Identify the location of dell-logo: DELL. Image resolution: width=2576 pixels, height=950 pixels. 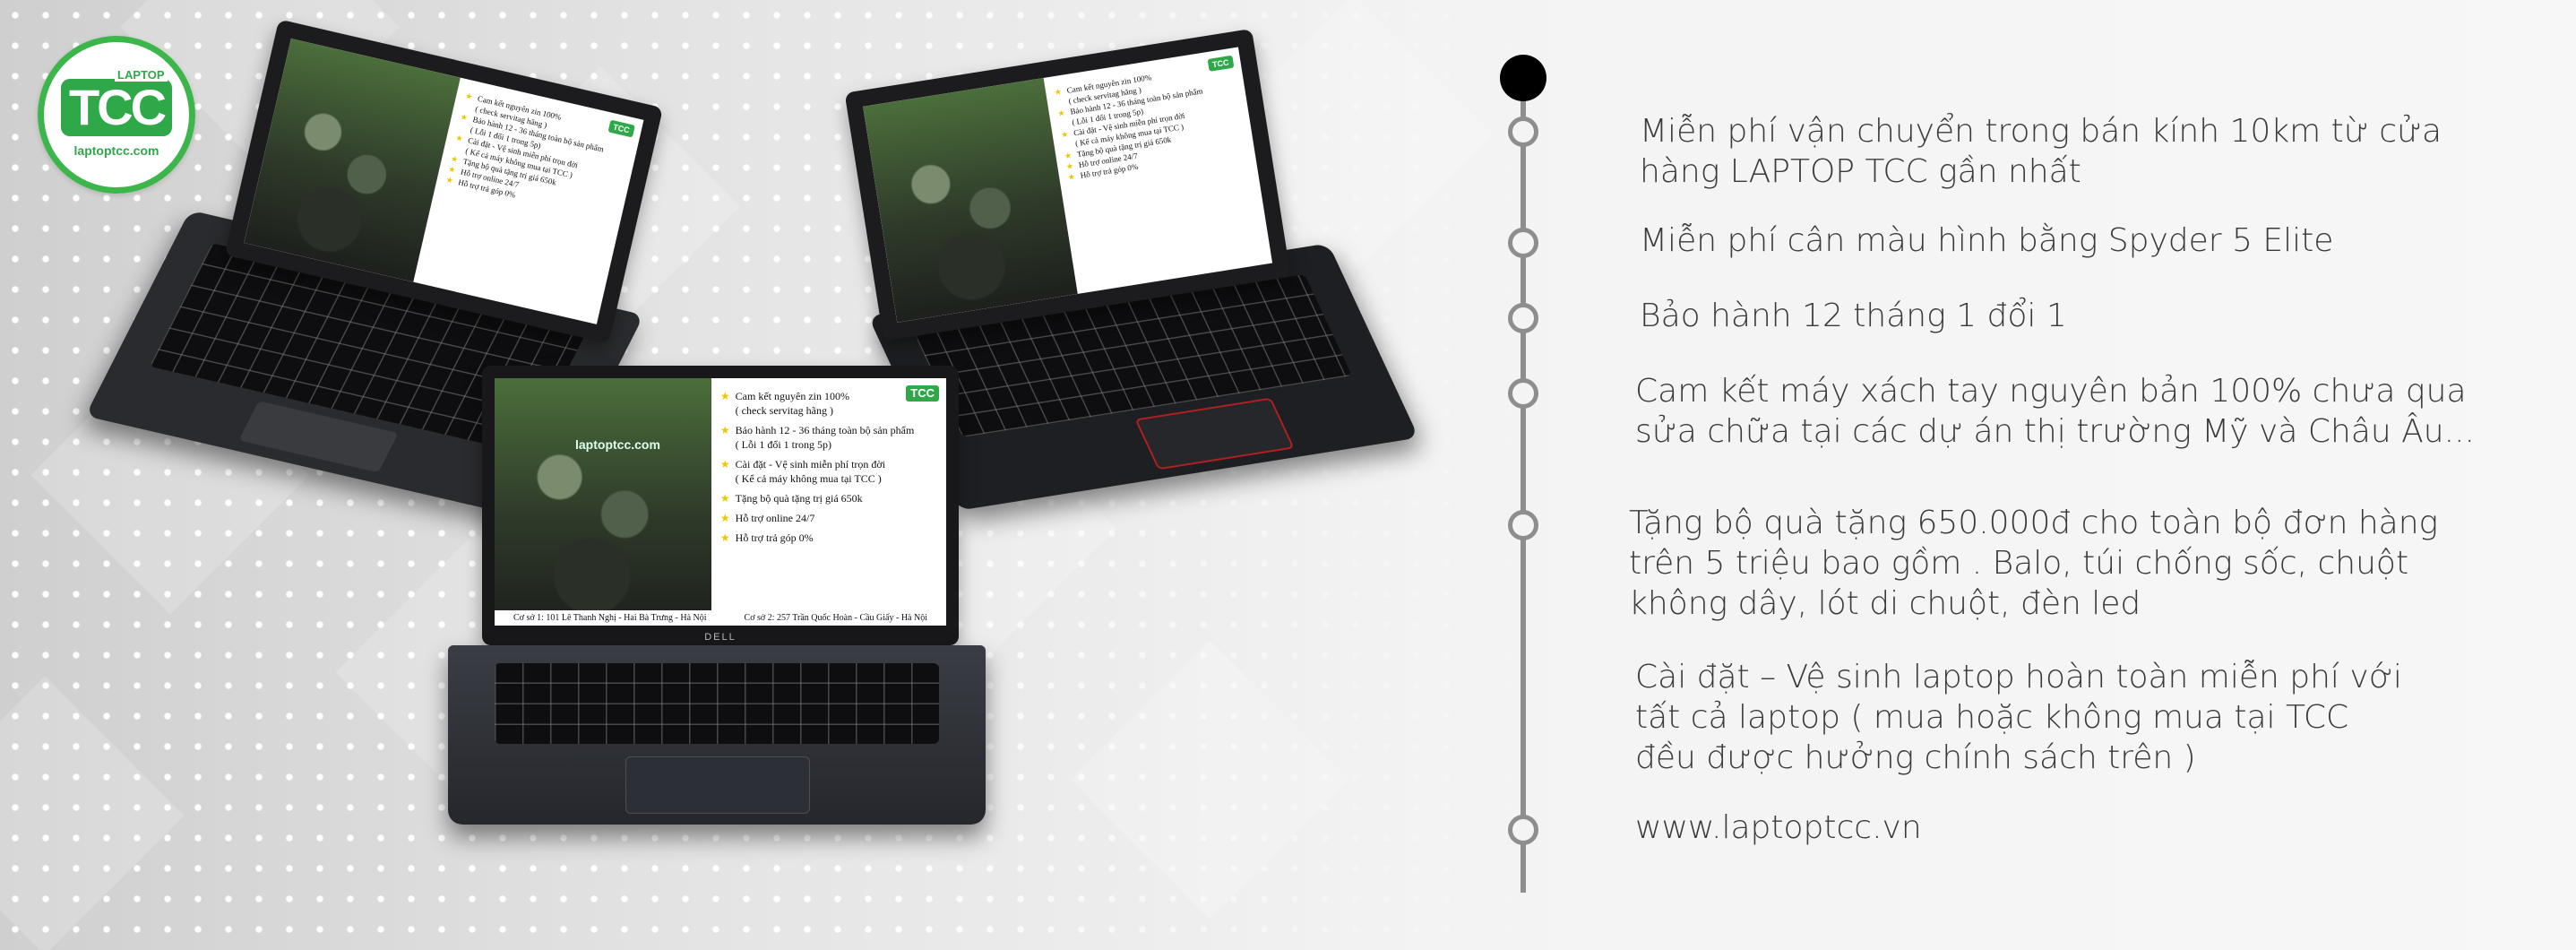
(721, 637).